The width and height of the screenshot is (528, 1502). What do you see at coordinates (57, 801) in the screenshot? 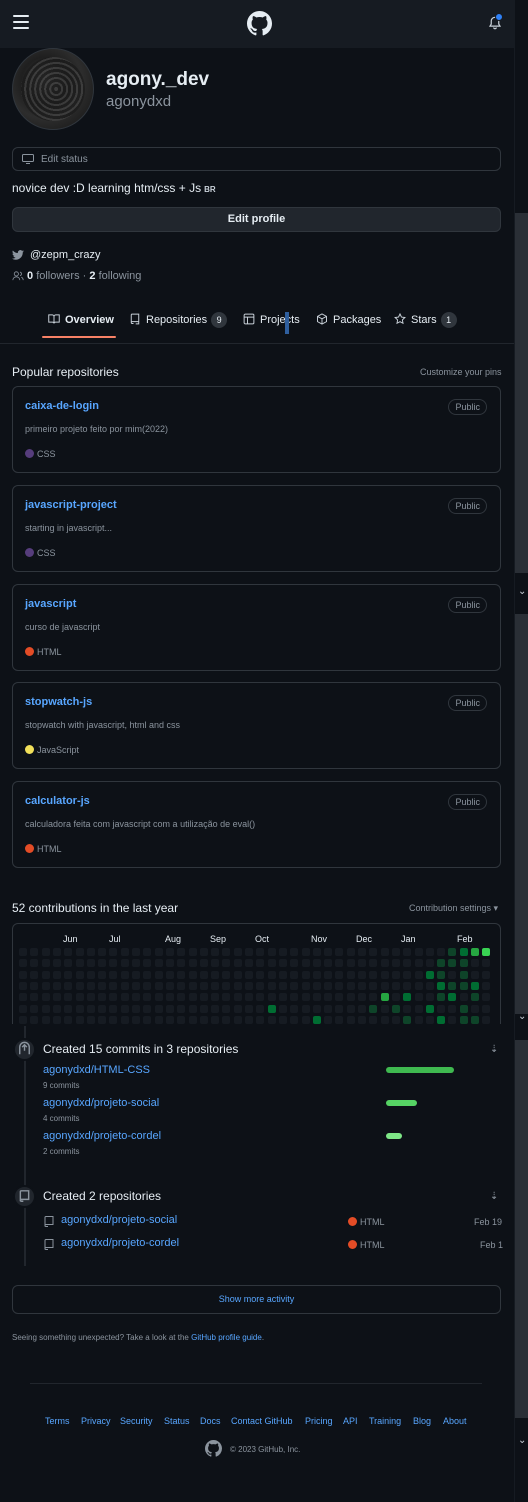
I see `repo-name-link: calculator-js` at bounding box center [57, 801].